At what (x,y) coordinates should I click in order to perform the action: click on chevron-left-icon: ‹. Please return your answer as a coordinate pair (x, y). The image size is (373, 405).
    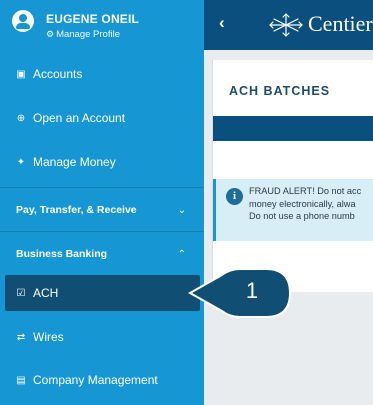
    Looking at the image, I should click on (222, 23).